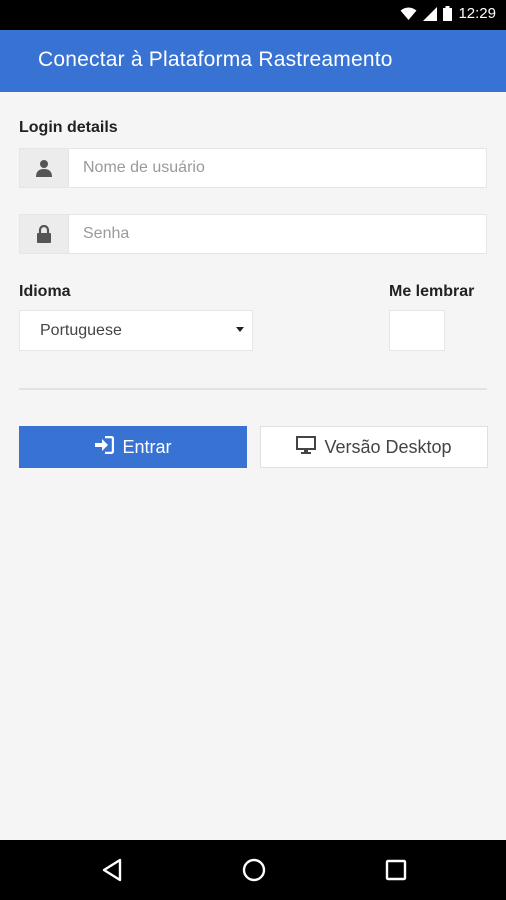 This screenshot has height=900, width=506. What do you see at coordinates (306, 447) in the screenshot?
I see `desktop-icon` at bounding box center [306, 447].